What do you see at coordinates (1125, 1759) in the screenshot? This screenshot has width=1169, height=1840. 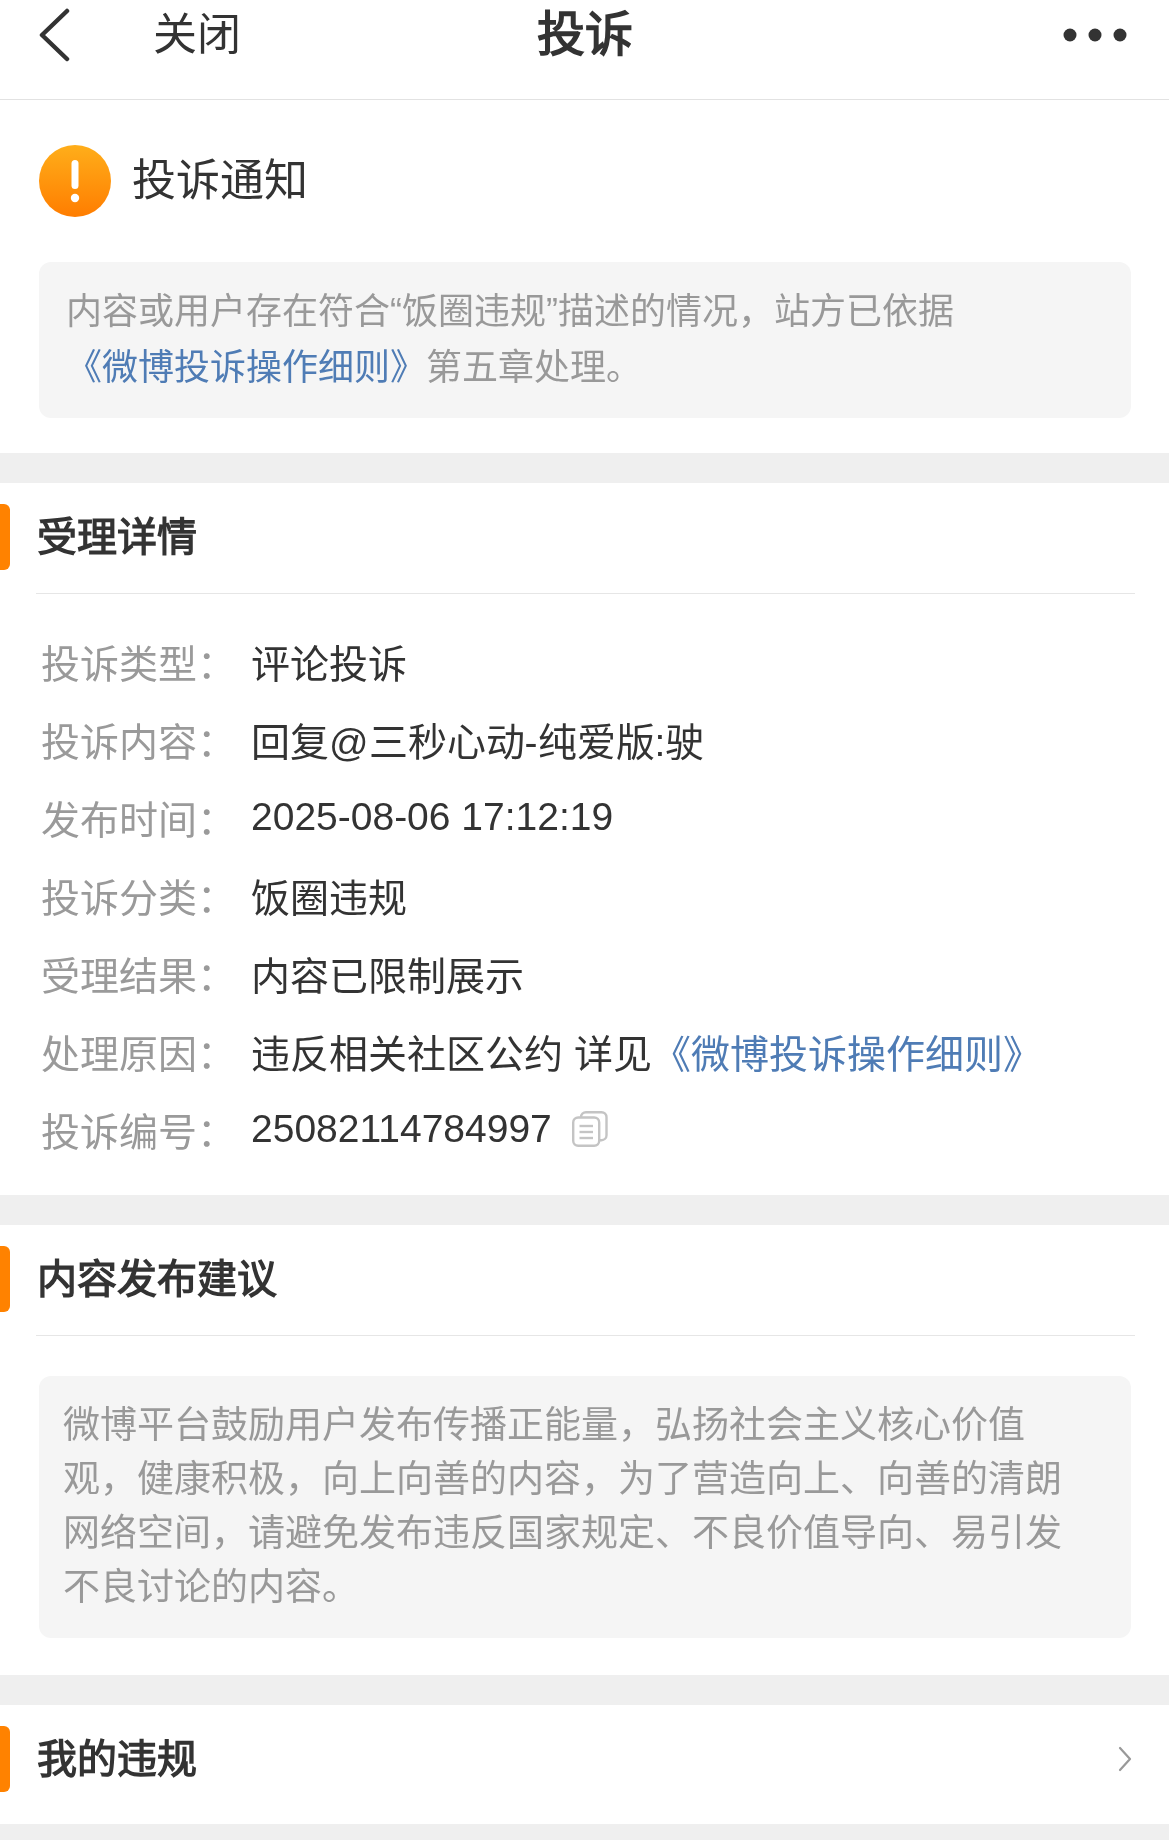 I see `chevron-right-icon` at bounding box center [1125, 1759].